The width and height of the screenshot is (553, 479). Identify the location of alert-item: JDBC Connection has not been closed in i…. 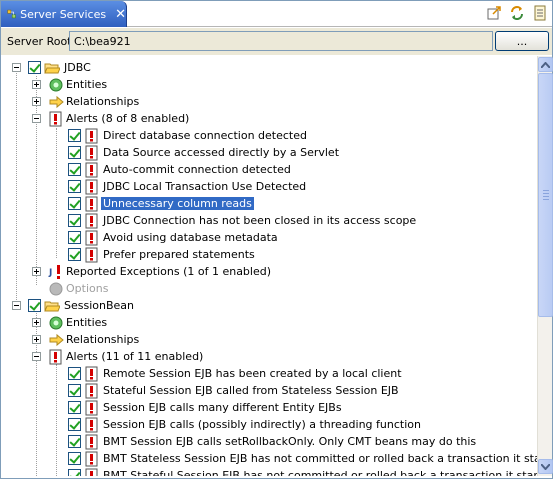
(269, 220).